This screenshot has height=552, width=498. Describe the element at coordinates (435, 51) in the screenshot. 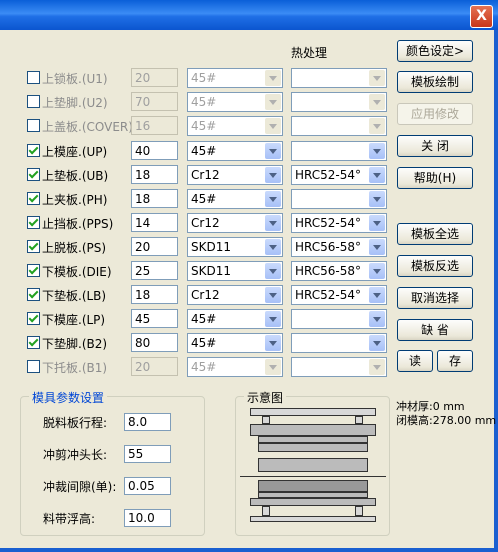

I see `color-settings-button: 颜色设定>` at that location.